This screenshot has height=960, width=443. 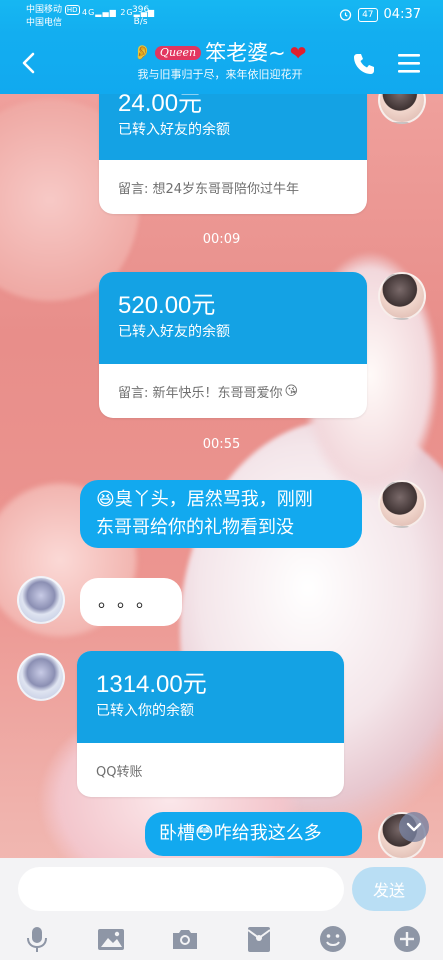 I want to click on network-rate-unit: B/s, so click(x=140, y=22).